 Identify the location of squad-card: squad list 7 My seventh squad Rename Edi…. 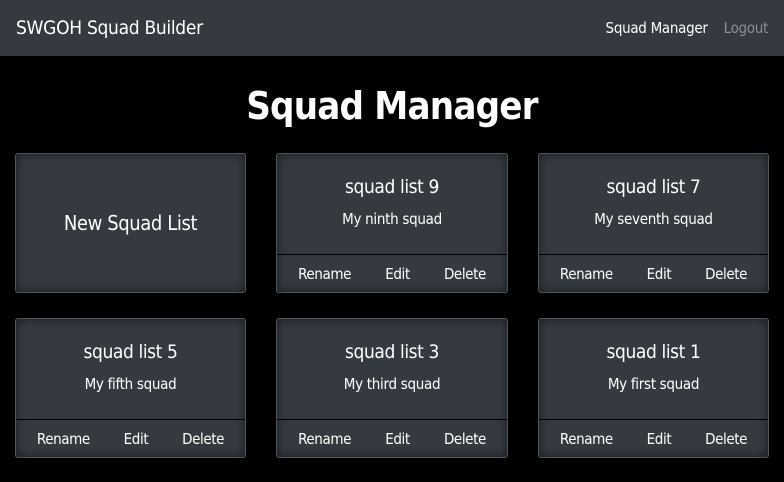
(653, 223).